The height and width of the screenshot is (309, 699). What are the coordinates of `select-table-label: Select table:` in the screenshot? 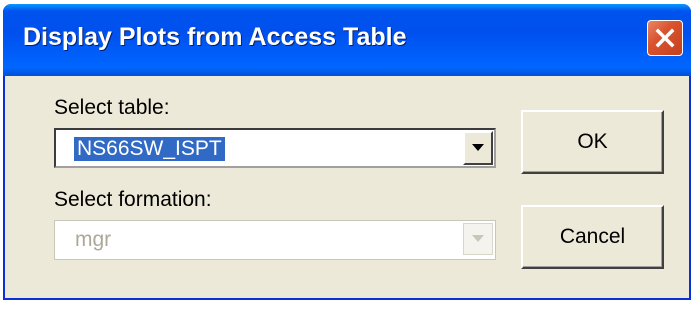 It's located at (112, 107).